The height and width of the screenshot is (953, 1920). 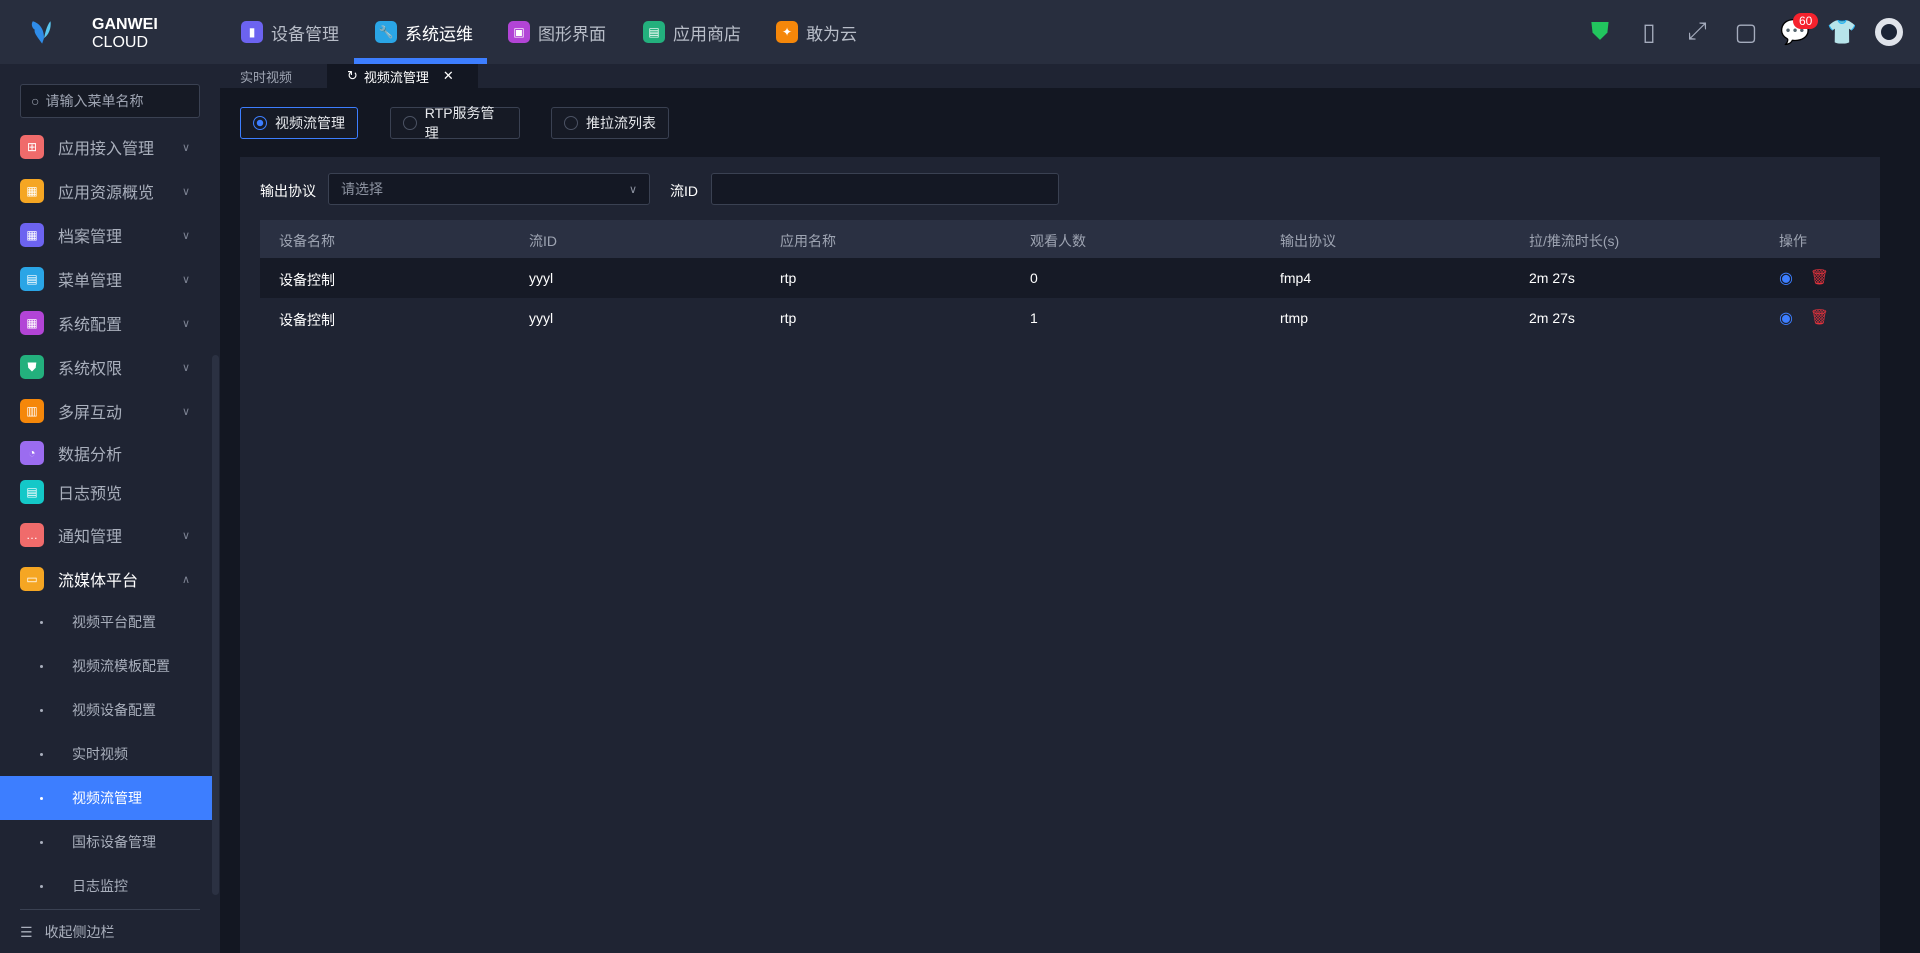 What do you see at coordinates (106, 666) in the screenshot?
I see `submenu-stream-template-config: 视频流模板配置` at bounding box center [106, 666].